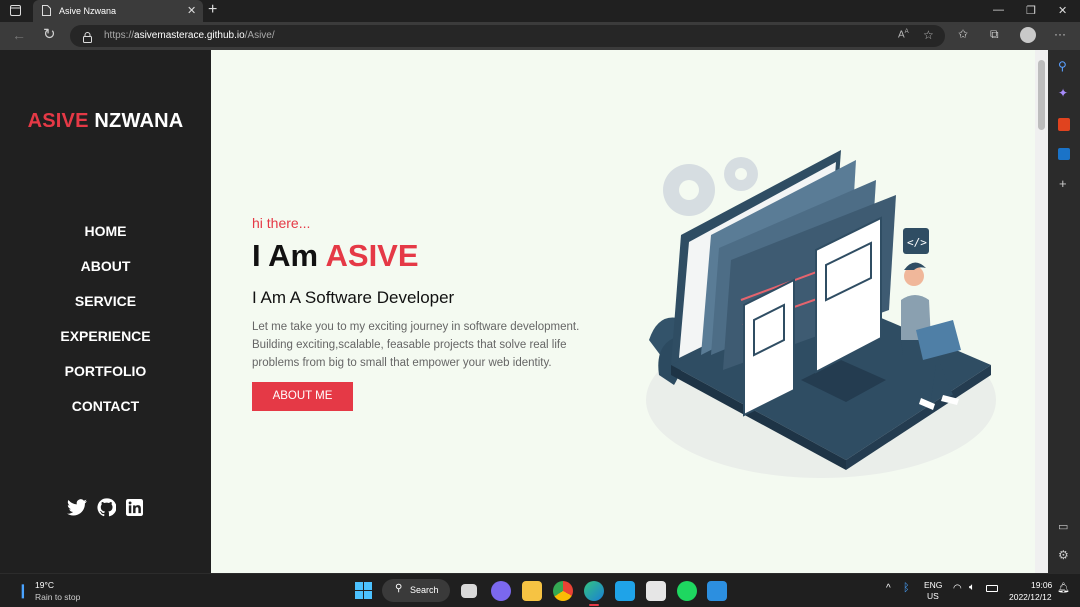 The height and width of the screenshot is (607, 1080). Describe the element at coordinates (501, 591) in the screenshot. I see `teams-chat-icon` at that location.